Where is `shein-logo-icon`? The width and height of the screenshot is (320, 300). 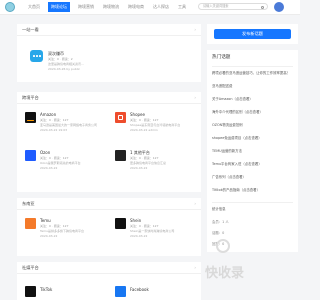
shein-logo-icon is located at coordinates (120, 223).